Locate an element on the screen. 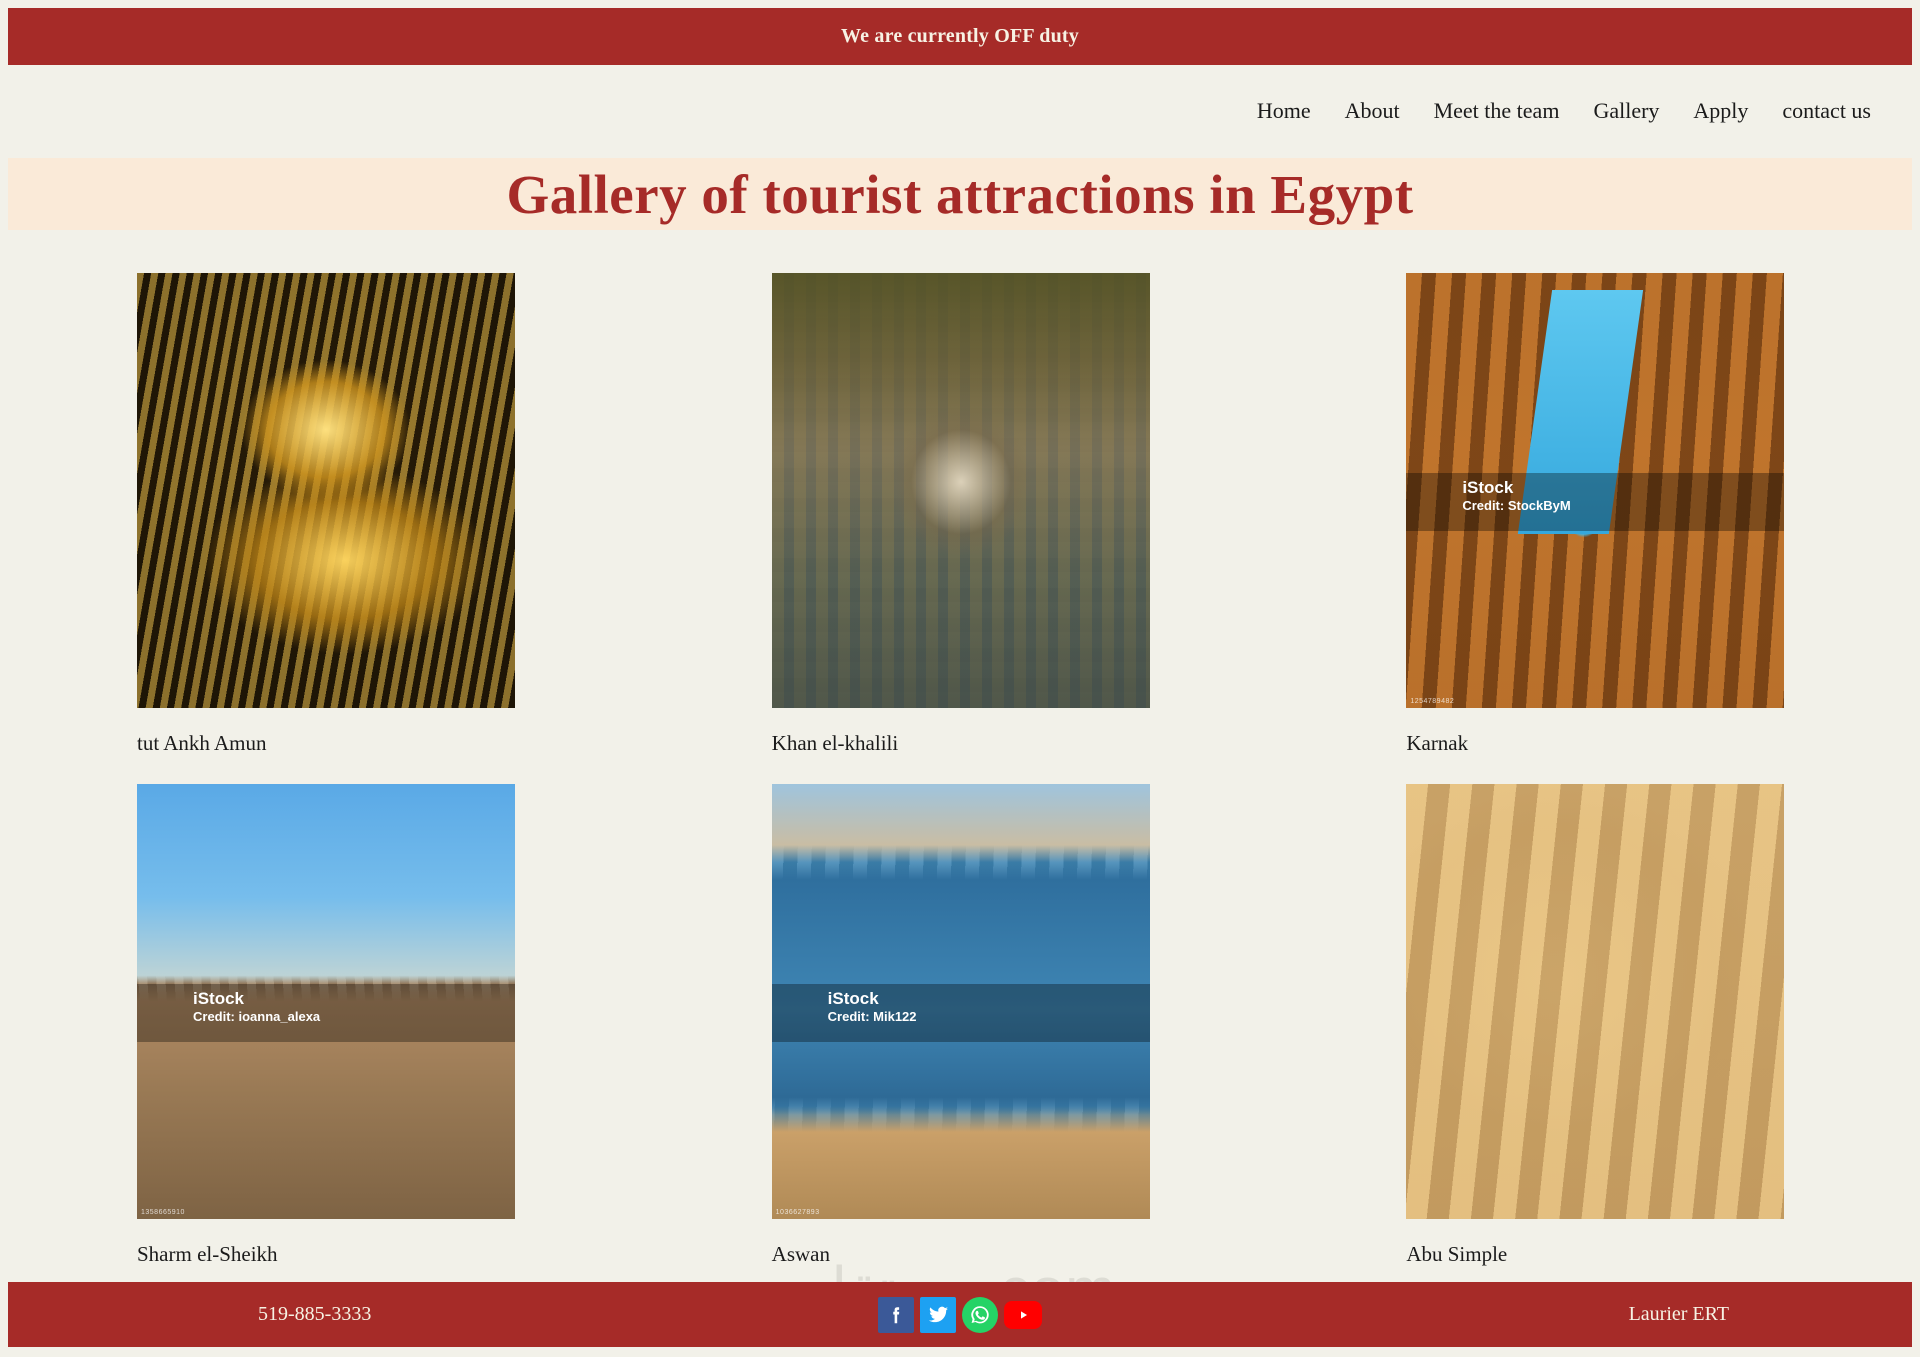 The height and width of the screenshot is (1357, 1920). gallery-item: Abu Simple is located at coordinates (1594, 1022).